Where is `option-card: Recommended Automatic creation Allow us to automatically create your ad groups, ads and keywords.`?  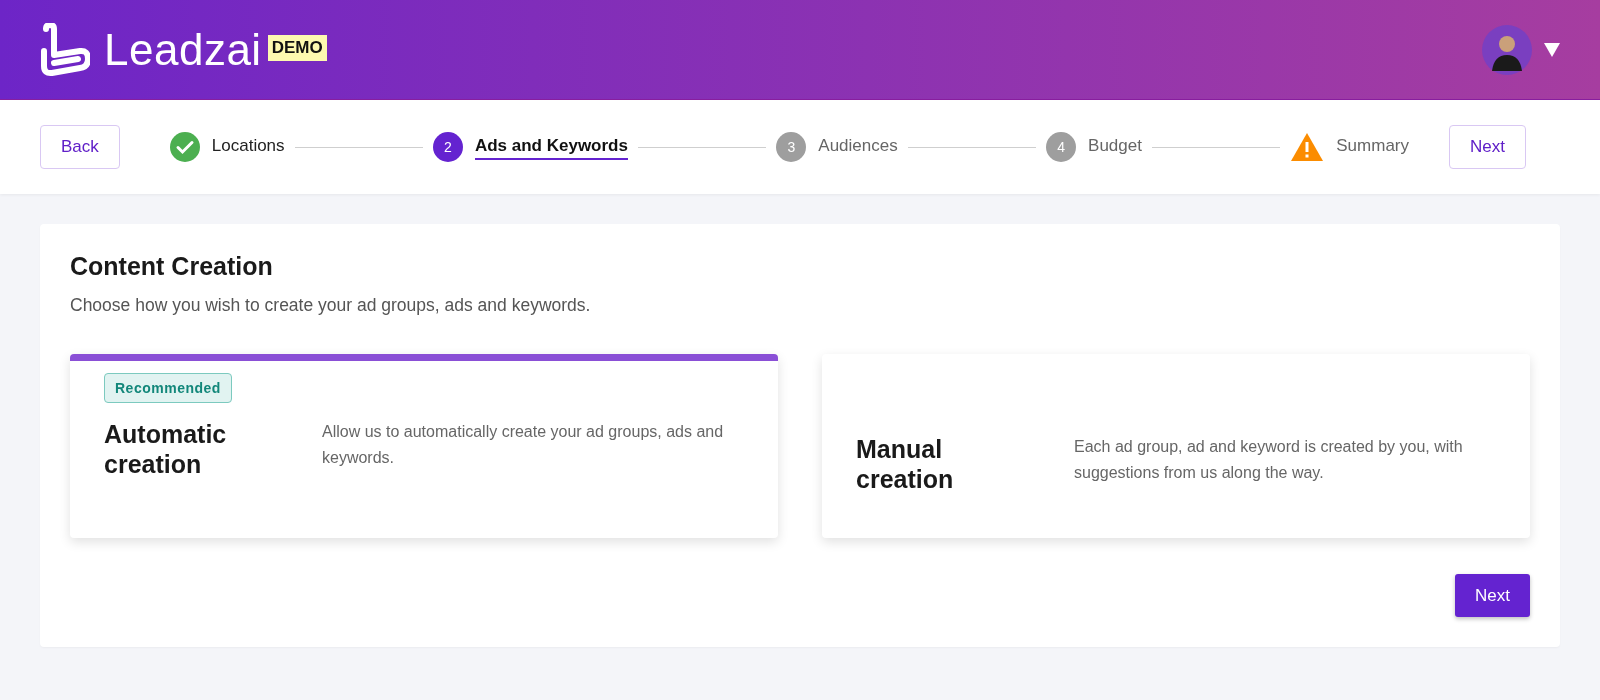 option-card: Recommended Automatic creation Allow us to automatically create your ad groups, ads and keywords. is located at coordinates (424, 446).